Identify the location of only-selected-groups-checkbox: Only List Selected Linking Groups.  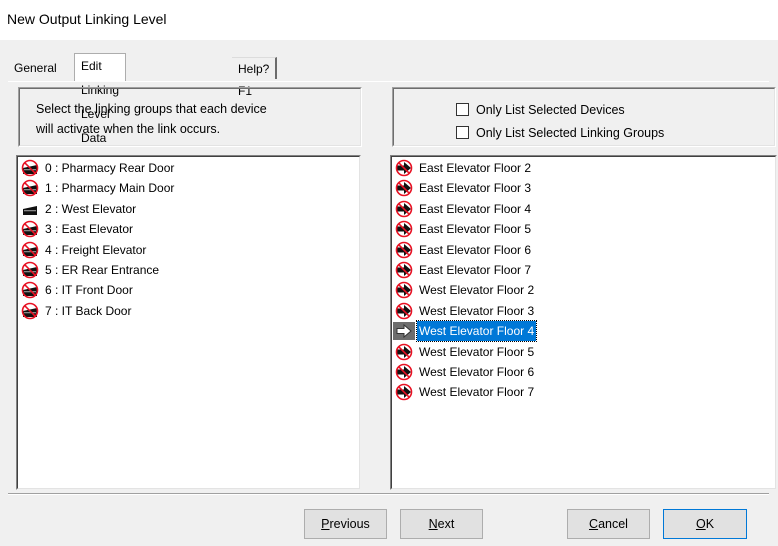
(606, 133).